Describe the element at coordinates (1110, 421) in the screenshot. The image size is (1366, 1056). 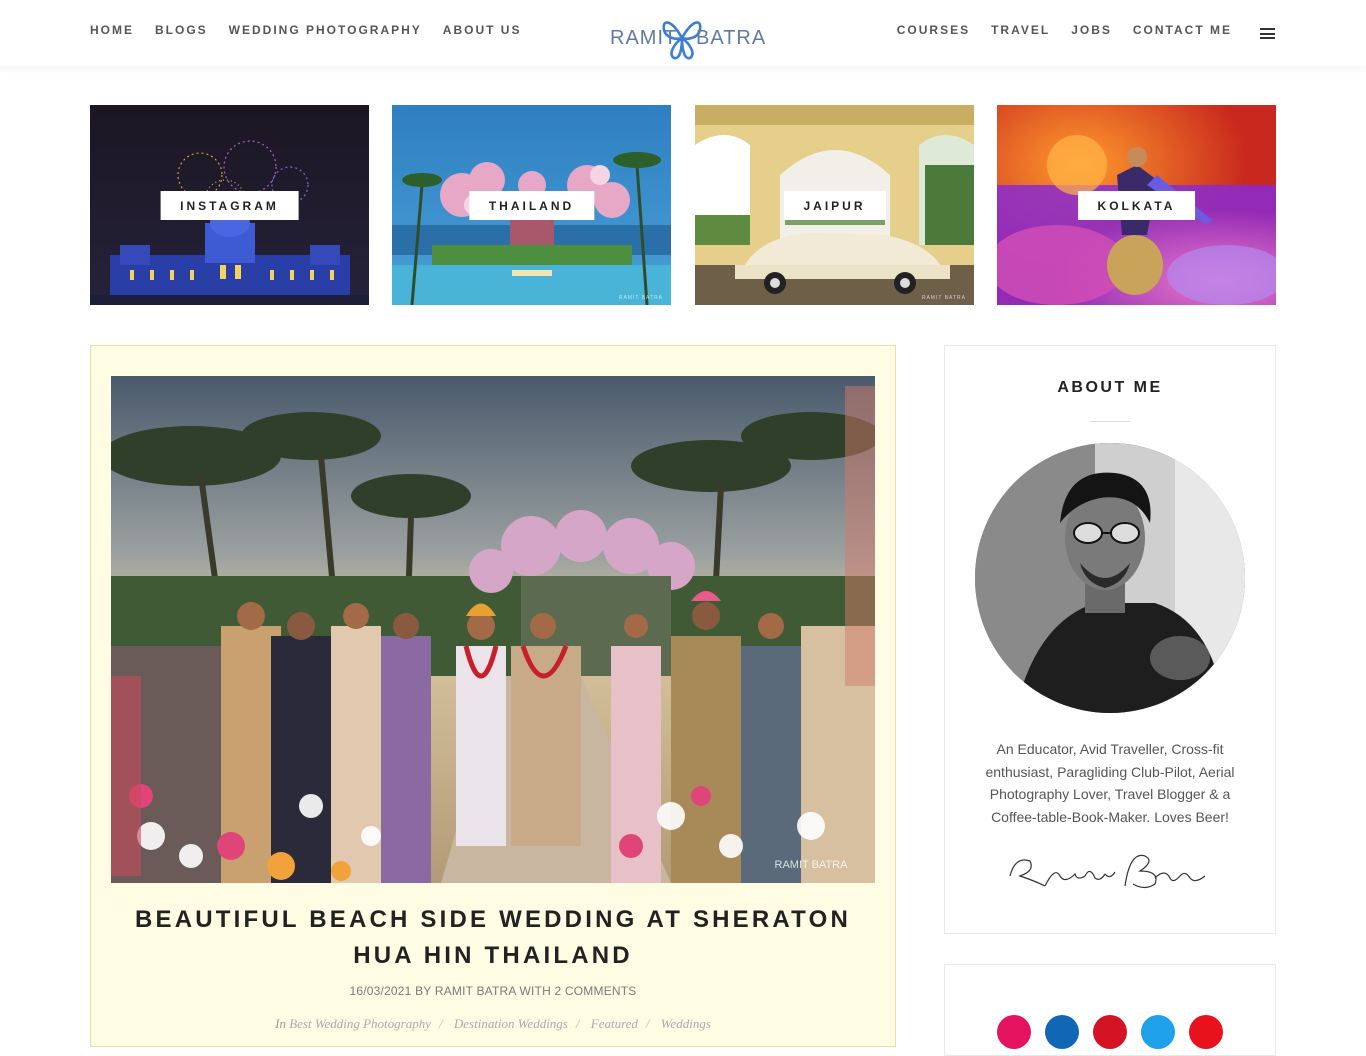
I see `title-divider` at that location.